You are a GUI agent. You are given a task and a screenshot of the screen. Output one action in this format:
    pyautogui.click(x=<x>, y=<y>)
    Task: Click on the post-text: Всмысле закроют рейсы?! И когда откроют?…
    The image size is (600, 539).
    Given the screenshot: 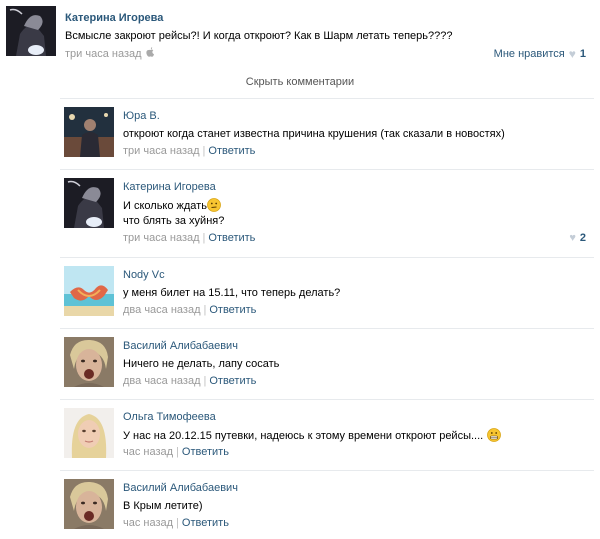 What is the action you would take?
    pyautogui.click(x=259, y=36)
    